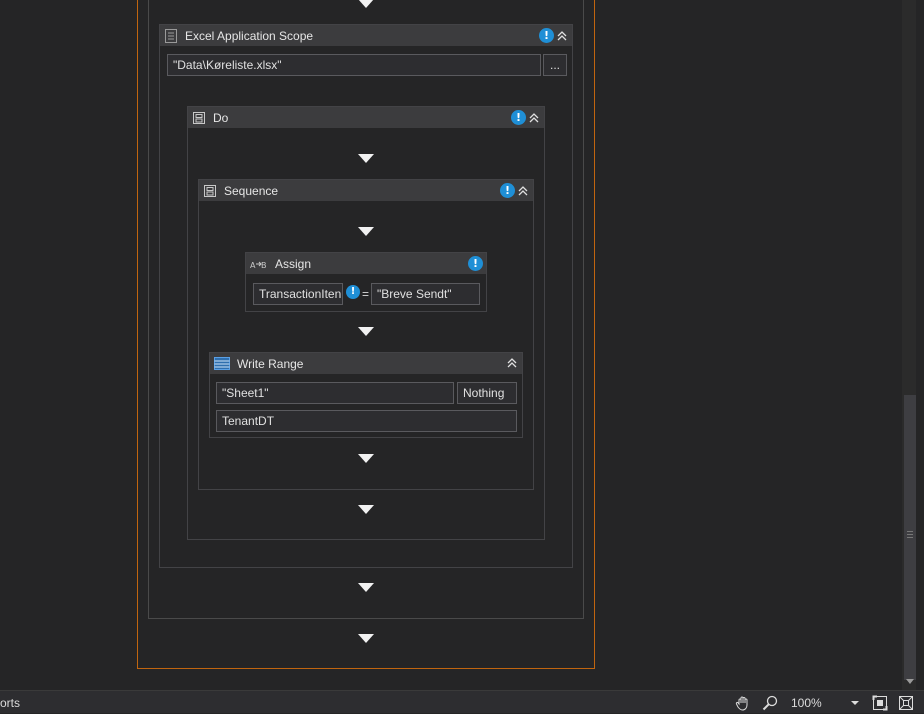 Image resolution: width=924 pixels, height=714 pixels. What do you see at coordinates (770, 704) in the screenshot?
I see `magnifier-icon` at bounding box center [770, 704].